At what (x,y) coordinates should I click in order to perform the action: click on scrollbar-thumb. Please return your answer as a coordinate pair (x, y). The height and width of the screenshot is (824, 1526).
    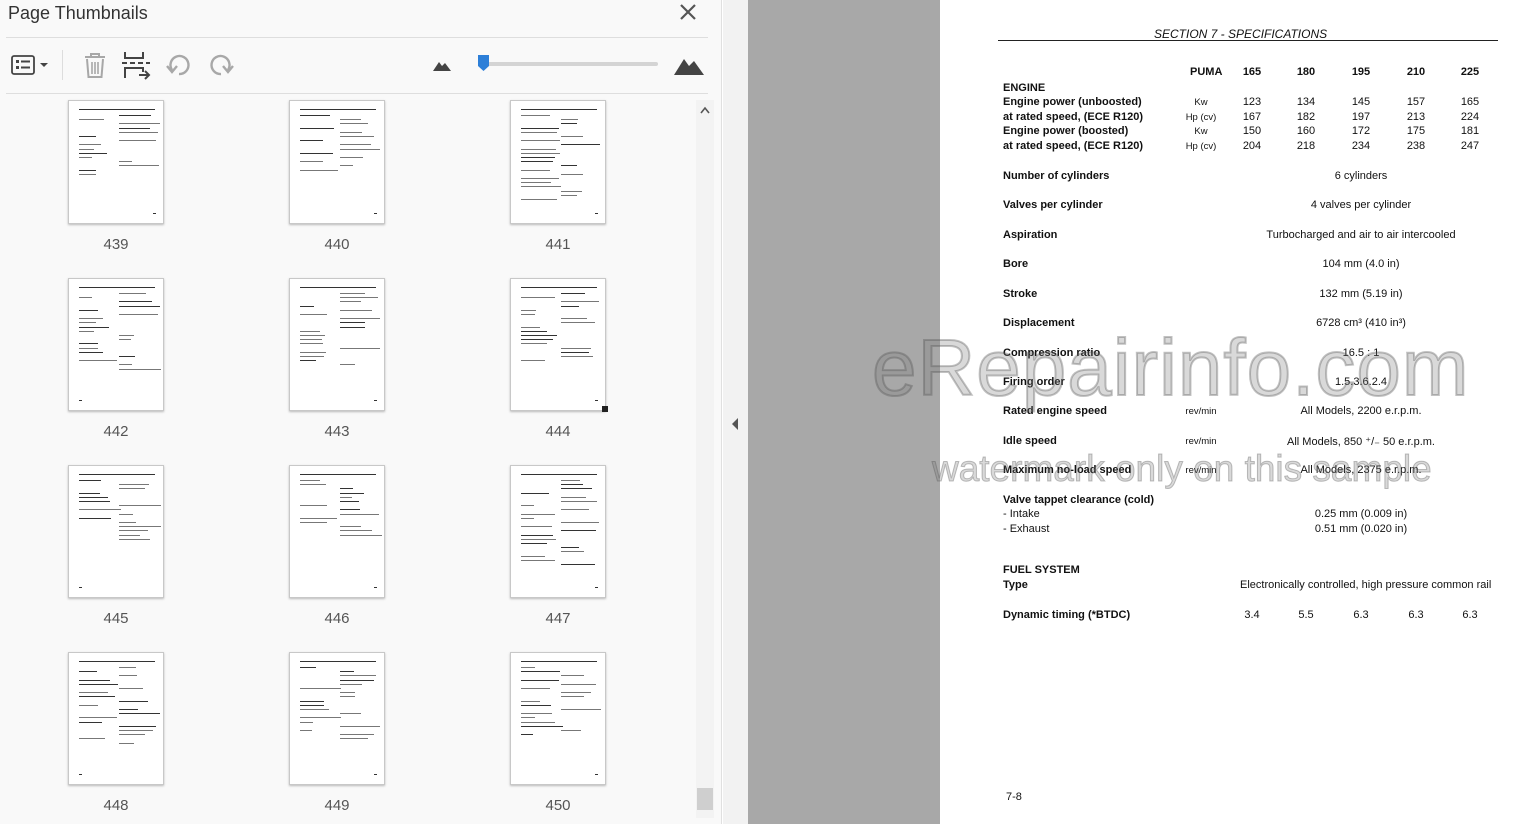
    Looking at the image, I should click on (705, 799).